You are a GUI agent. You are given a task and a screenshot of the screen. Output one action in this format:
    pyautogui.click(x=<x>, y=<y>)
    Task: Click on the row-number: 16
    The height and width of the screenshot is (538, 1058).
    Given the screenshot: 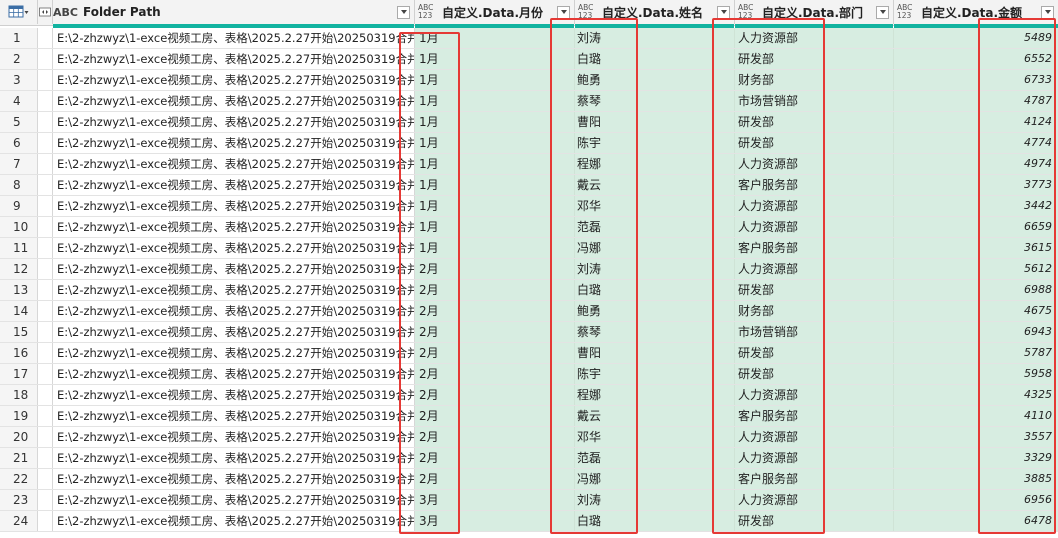 What is the action you would take?
    pyautogui.click(x=19, y=353)
    